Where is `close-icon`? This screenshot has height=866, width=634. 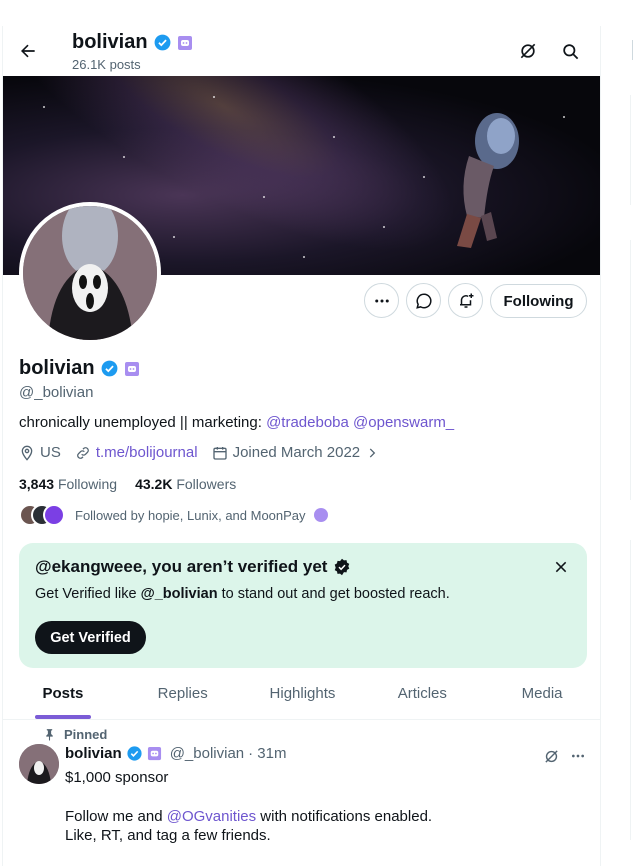 close-icon is located at coordinates (561, 567).